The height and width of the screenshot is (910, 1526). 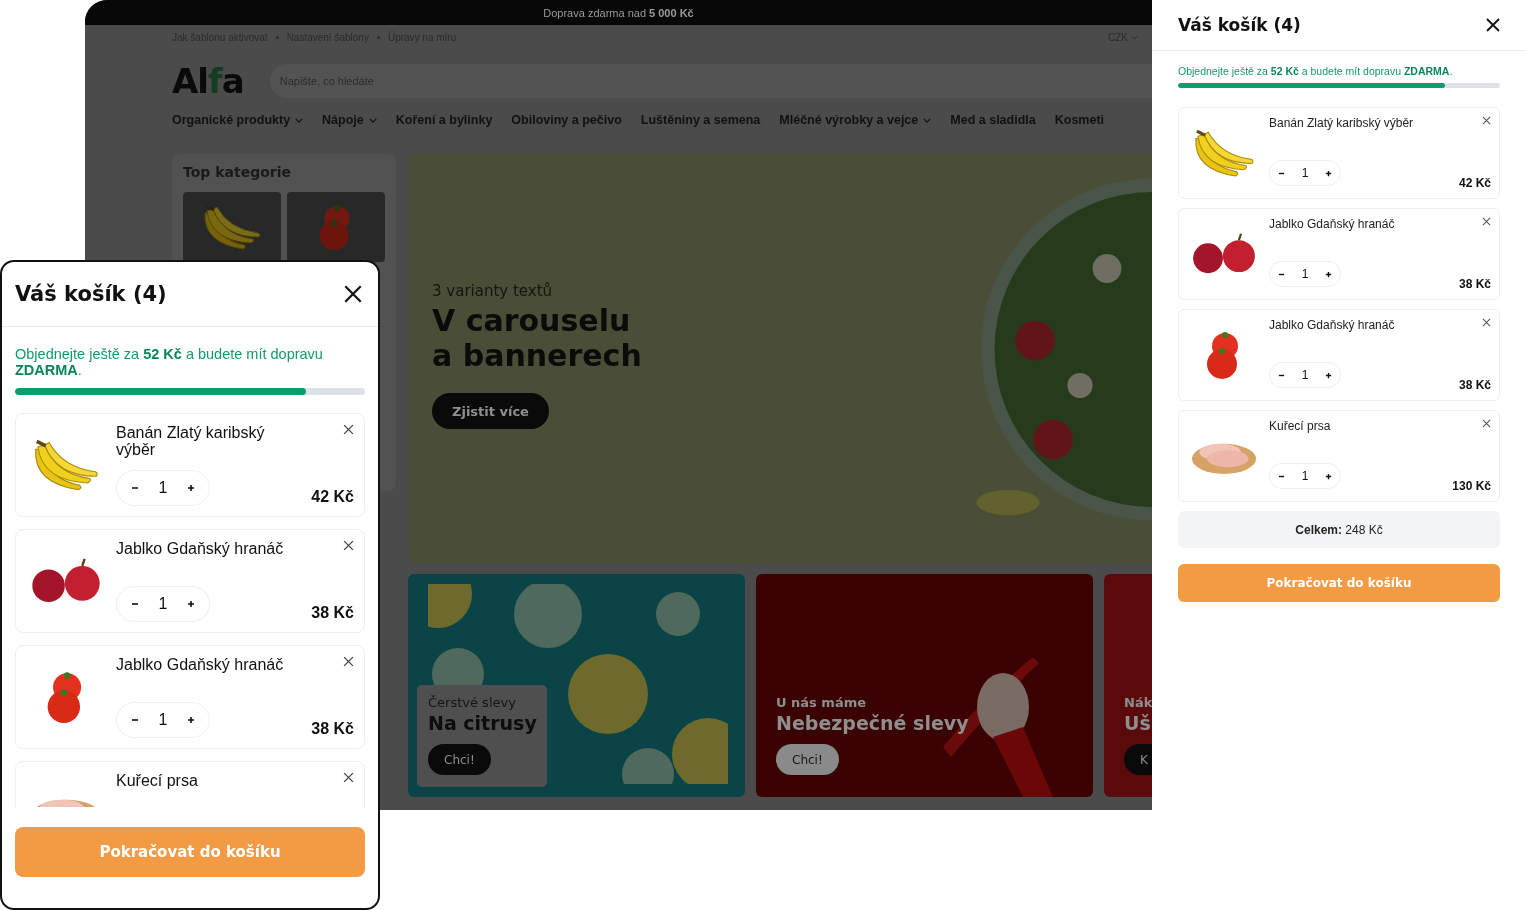 I want to click on category-menu-item: Luštěniny a semena, so click(x=700, y=120).